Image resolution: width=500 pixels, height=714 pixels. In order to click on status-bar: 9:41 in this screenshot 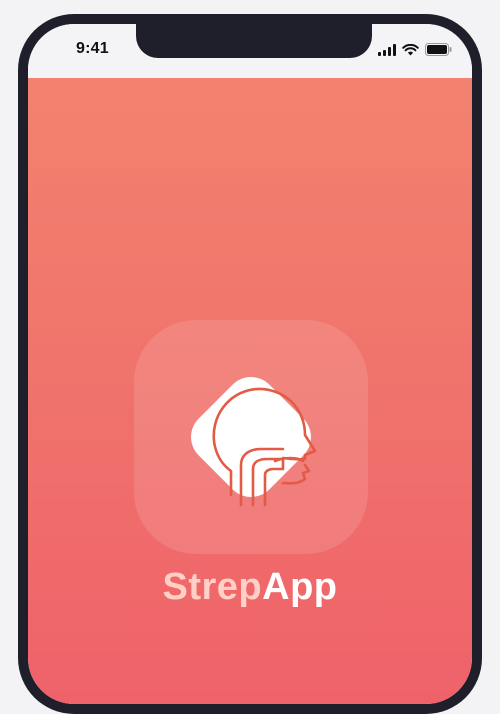, I will do `click(250, 51)`.